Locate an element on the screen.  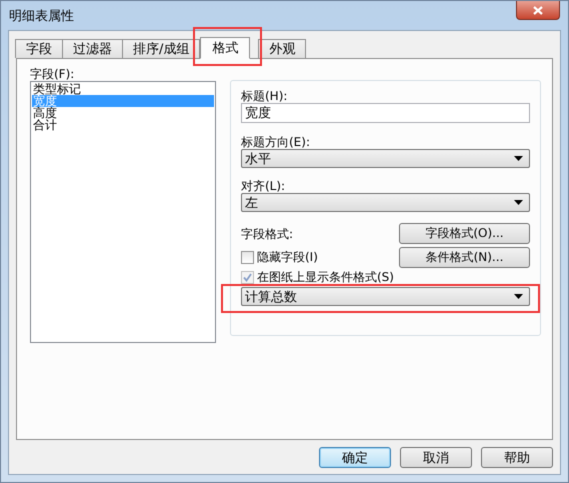
list-item: 高度 is located at coordinates (123, 113).